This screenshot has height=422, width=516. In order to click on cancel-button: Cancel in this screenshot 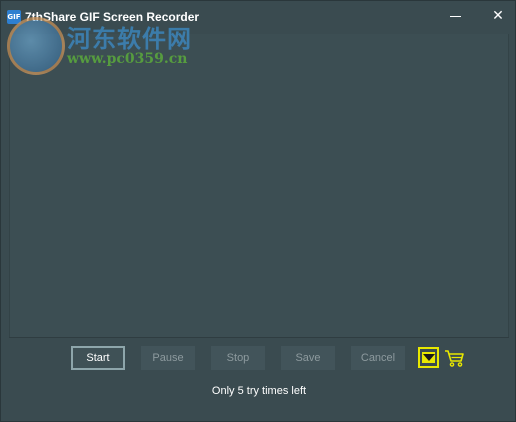, I will do `click(378, 358)`.